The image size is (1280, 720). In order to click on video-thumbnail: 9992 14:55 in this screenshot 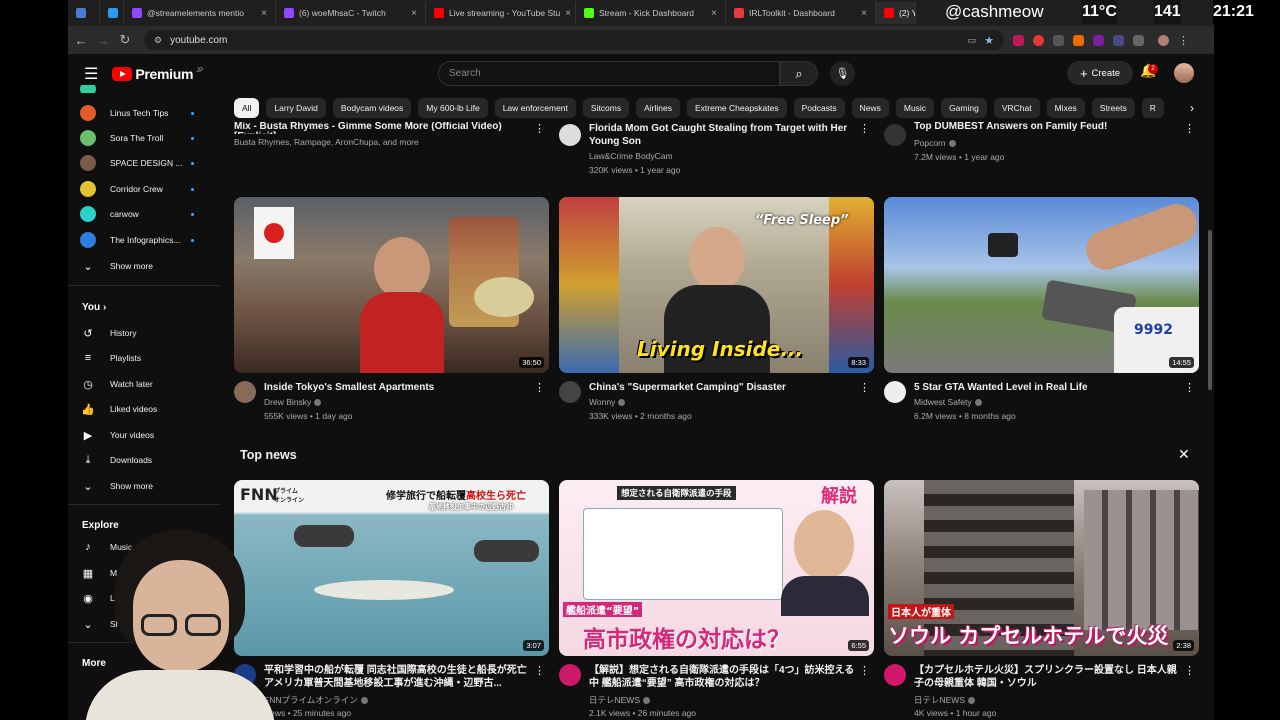, I will do `click(1041, 285)`.